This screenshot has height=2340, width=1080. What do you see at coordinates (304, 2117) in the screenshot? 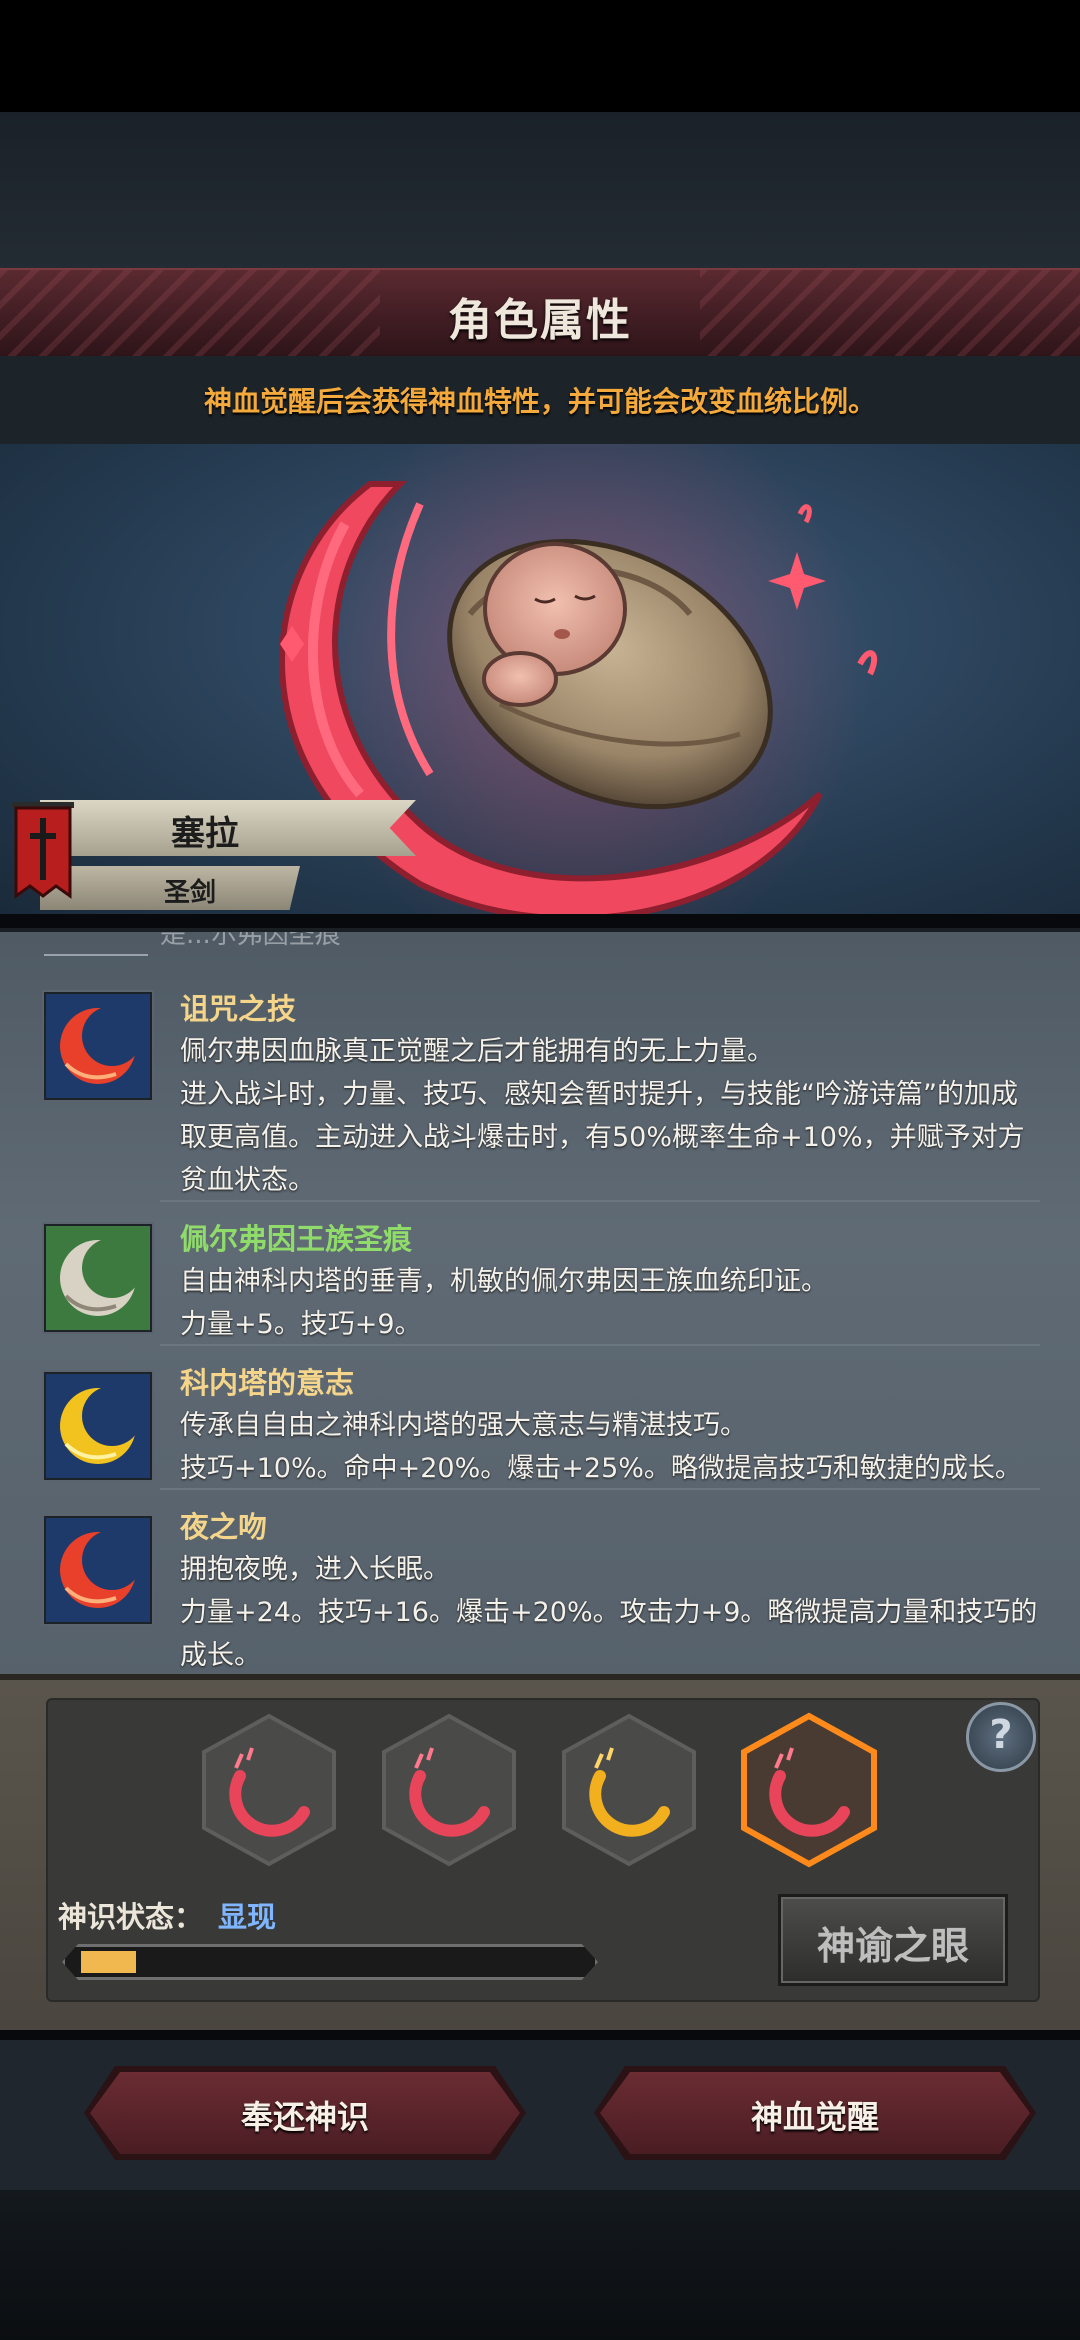
I see `return-divinity-label: 奉还神识` at bounding box center [304, 2117].